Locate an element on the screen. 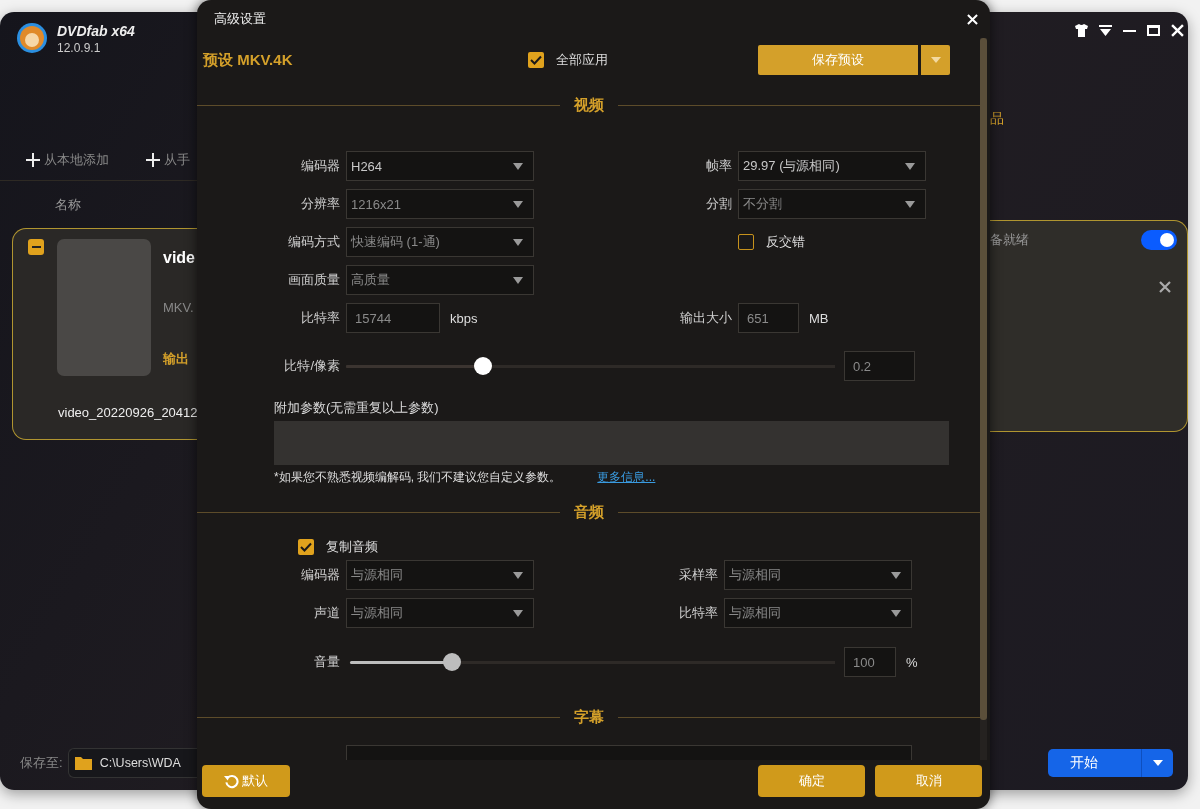 This screenshot has width=1200, height=809. tab-label: 品 is located at coordinates (1000, 118).